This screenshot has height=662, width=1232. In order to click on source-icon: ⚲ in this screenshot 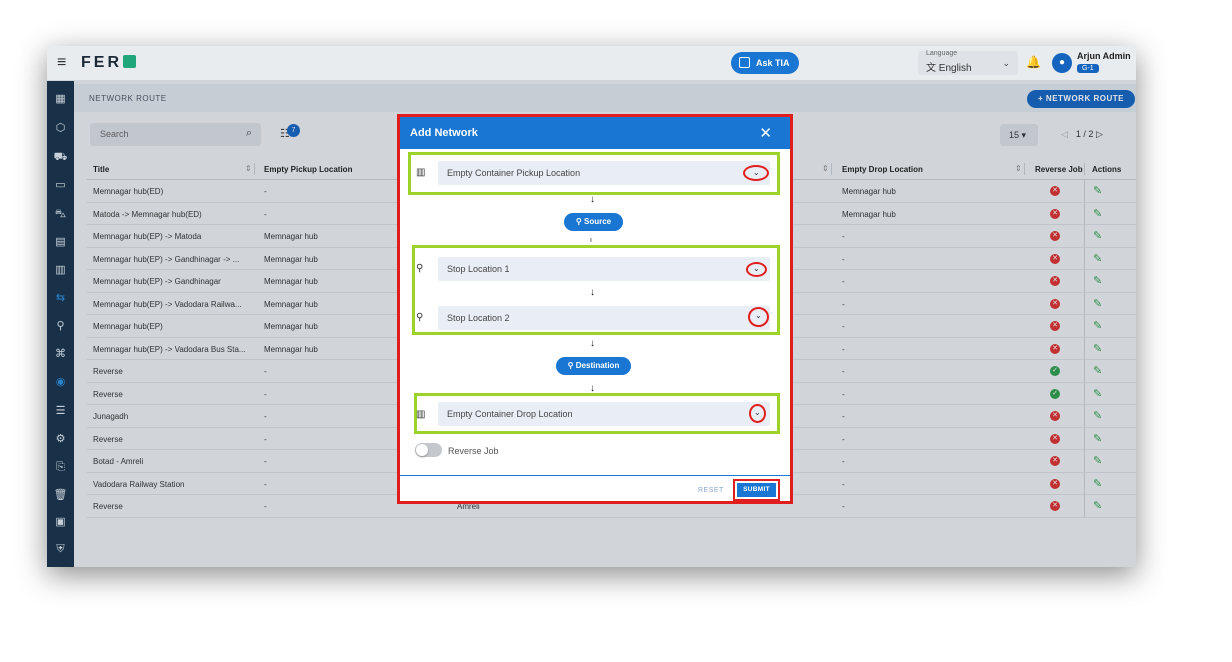, I will do `click(578, 221)`.